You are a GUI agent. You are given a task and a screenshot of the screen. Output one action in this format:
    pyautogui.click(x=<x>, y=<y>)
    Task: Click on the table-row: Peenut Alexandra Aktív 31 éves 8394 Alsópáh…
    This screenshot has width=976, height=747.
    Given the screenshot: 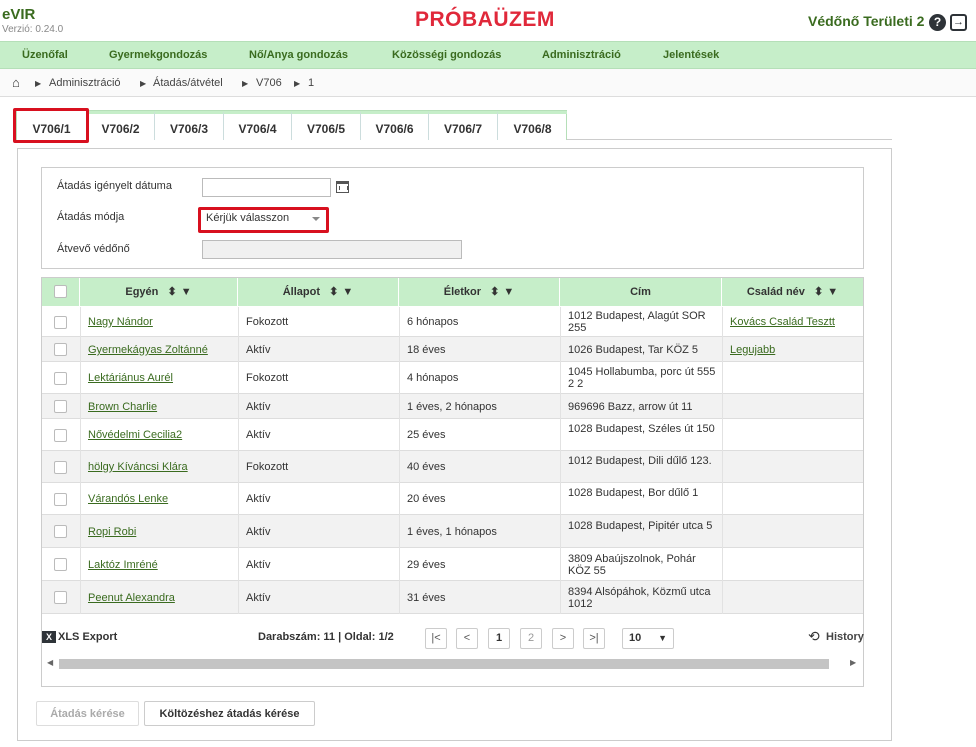 What is the action you would take?
    pyautogui.click(x=452, y=597)
    